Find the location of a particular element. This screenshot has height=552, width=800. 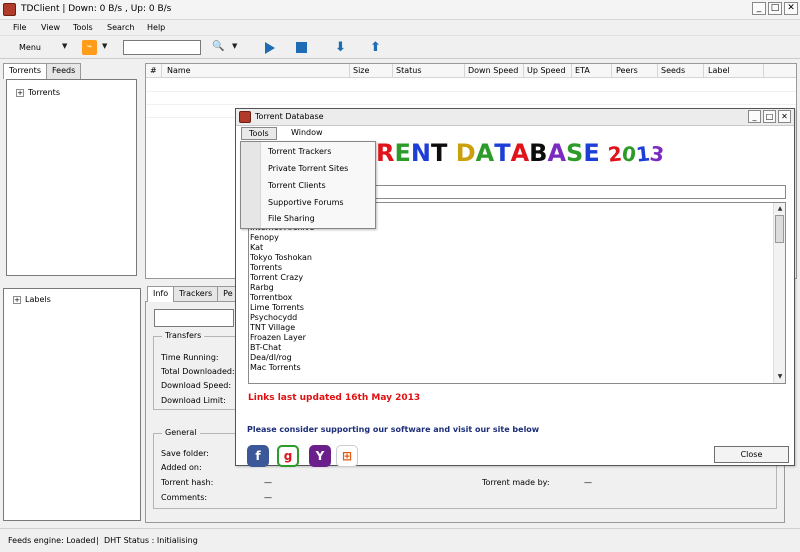

dialog-minimize-button: _ is located at coordinates (754, 116).